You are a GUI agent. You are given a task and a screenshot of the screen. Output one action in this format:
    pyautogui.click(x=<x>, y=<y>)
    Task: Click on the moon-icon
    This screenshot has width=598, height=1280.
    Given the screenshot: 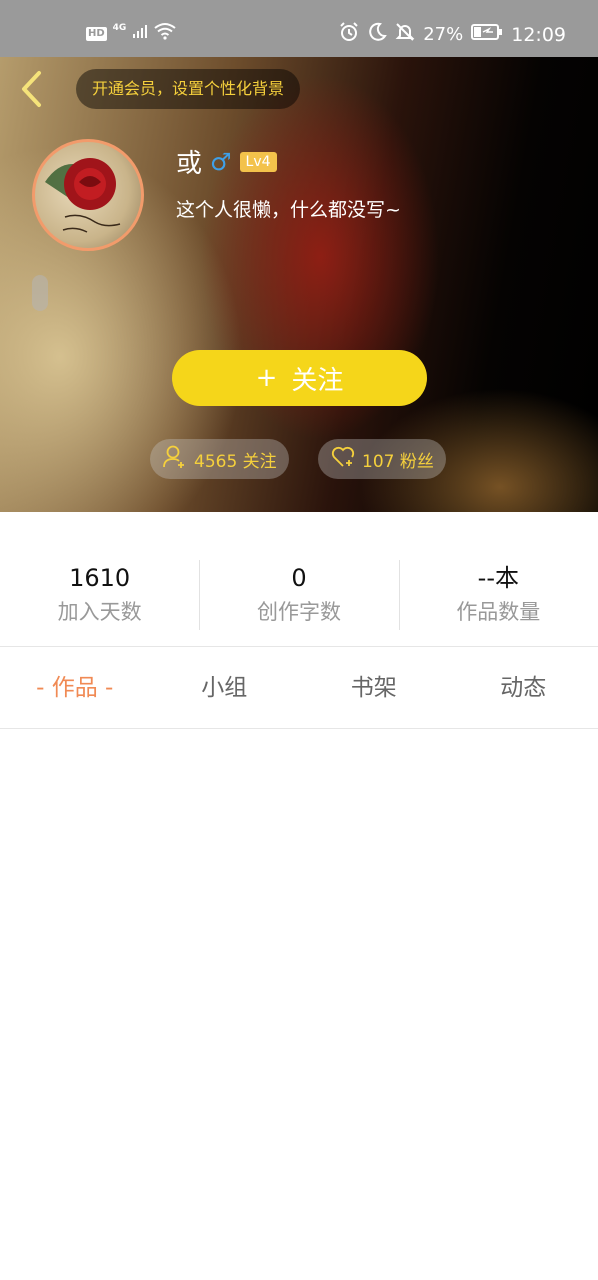 What is the action you would take?
    pyautogui.click(x=377, y=34)
    